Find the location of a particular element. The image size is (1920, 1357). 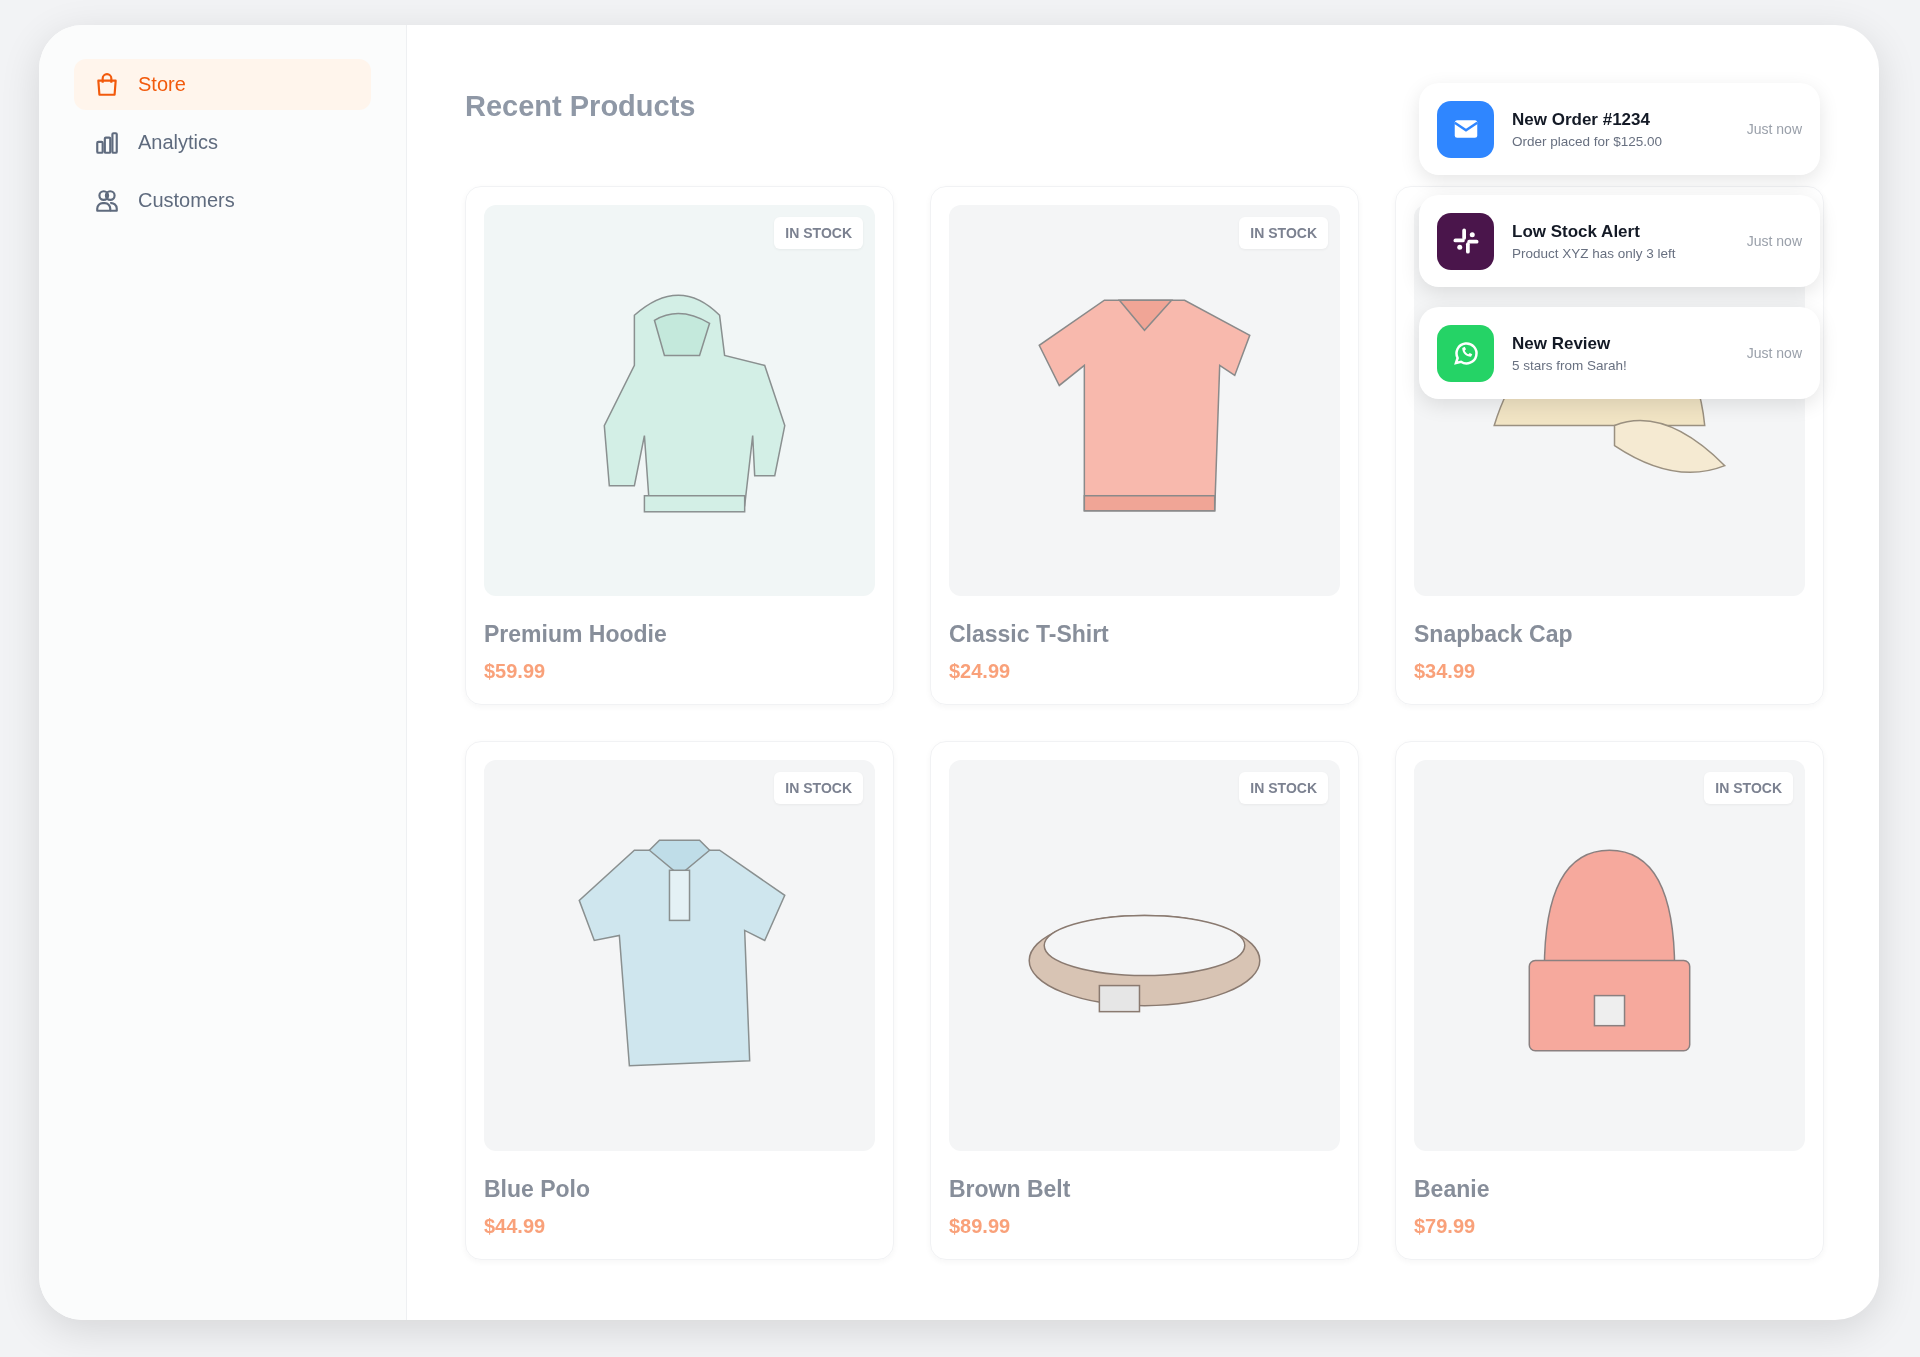

product-price: $89.99 is located at coordinates (980, 1226).